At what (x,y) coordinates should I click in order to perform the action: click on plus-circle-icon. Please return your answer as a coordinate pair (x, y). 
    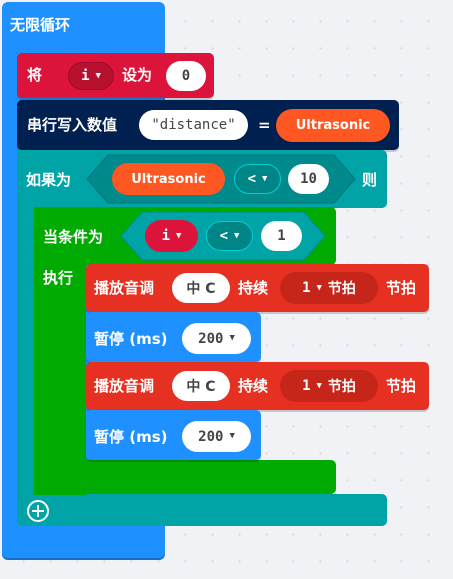
    Looking at the image, I should click on (38, 511).